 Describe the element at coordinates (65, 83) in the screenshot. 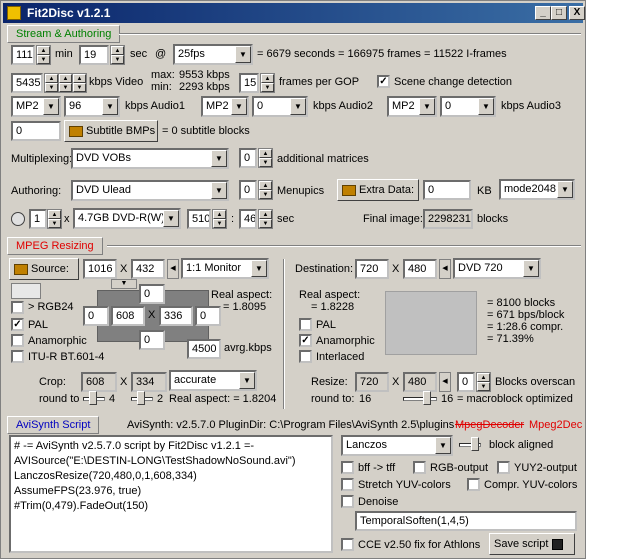

I see `video-kbps-spinner-2: ▲ ▼` at that location.